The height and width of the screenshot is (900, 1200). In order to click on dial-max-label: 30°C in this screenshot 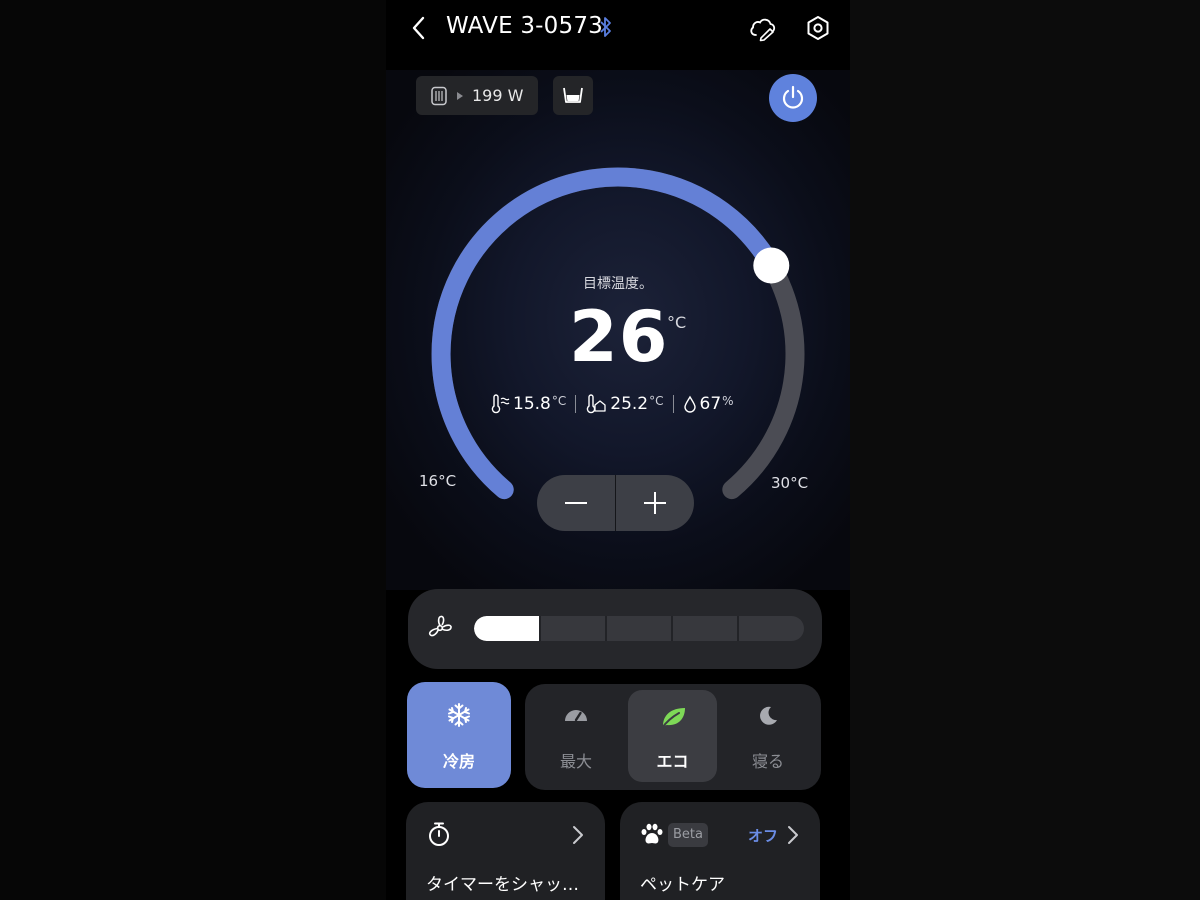, I will do `click(790, 483)`.